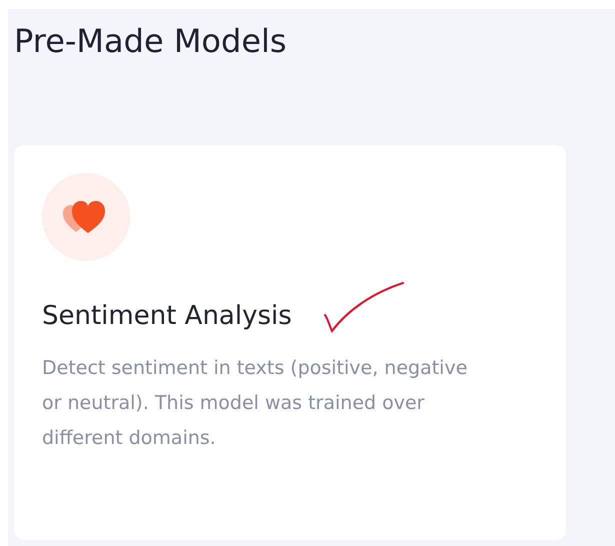 The image size is (615, 546). I want to click on page-title: Pre-Made Models, so click(151, 41).